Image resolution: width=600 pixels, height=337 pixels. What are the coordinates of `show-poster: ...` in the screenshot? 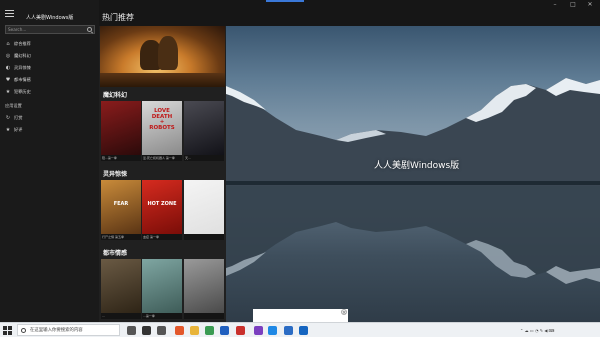 It's located at (121, 289).